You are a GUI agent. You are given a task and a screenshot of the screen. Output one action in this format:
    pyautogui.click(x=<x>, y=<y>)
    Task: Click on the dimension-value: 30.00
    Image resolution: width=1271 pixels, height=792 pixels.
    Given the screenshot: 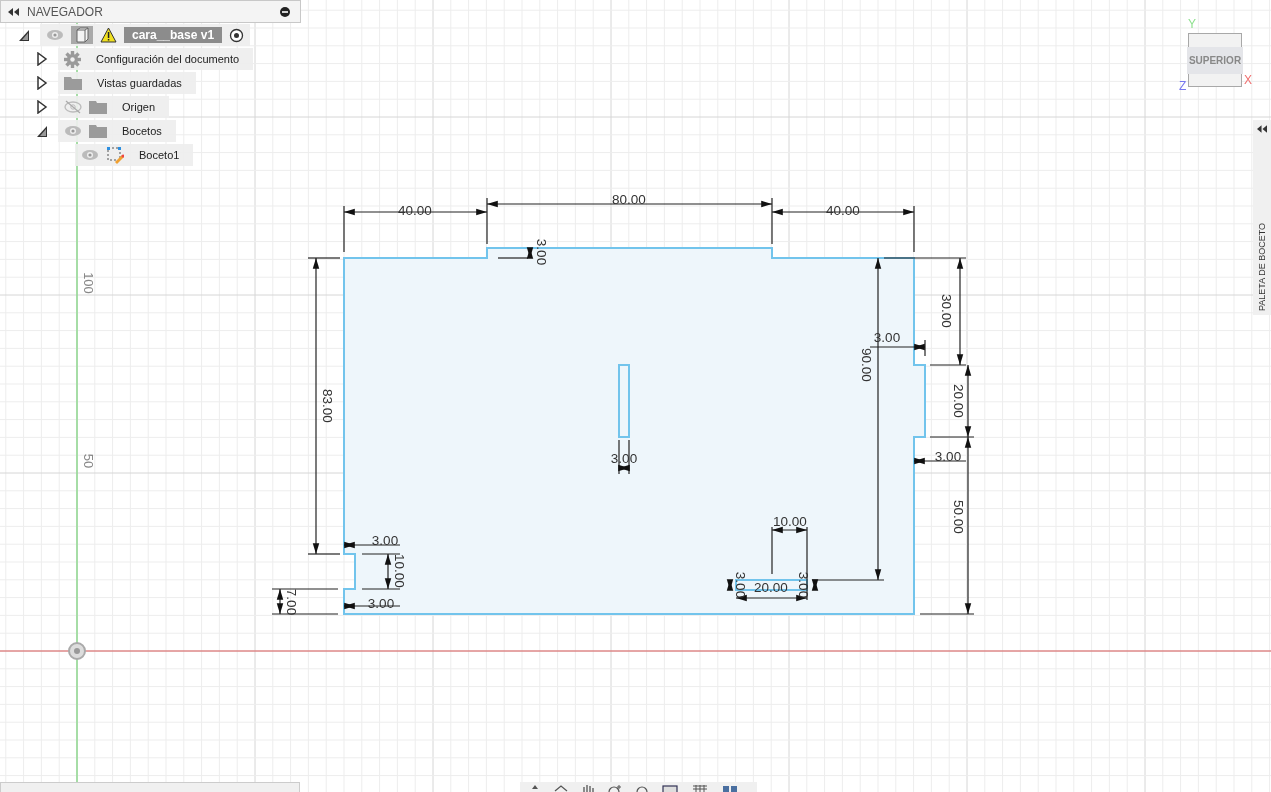 What is the action you would take?
    pyautogui.click(x=946, y=311)
    